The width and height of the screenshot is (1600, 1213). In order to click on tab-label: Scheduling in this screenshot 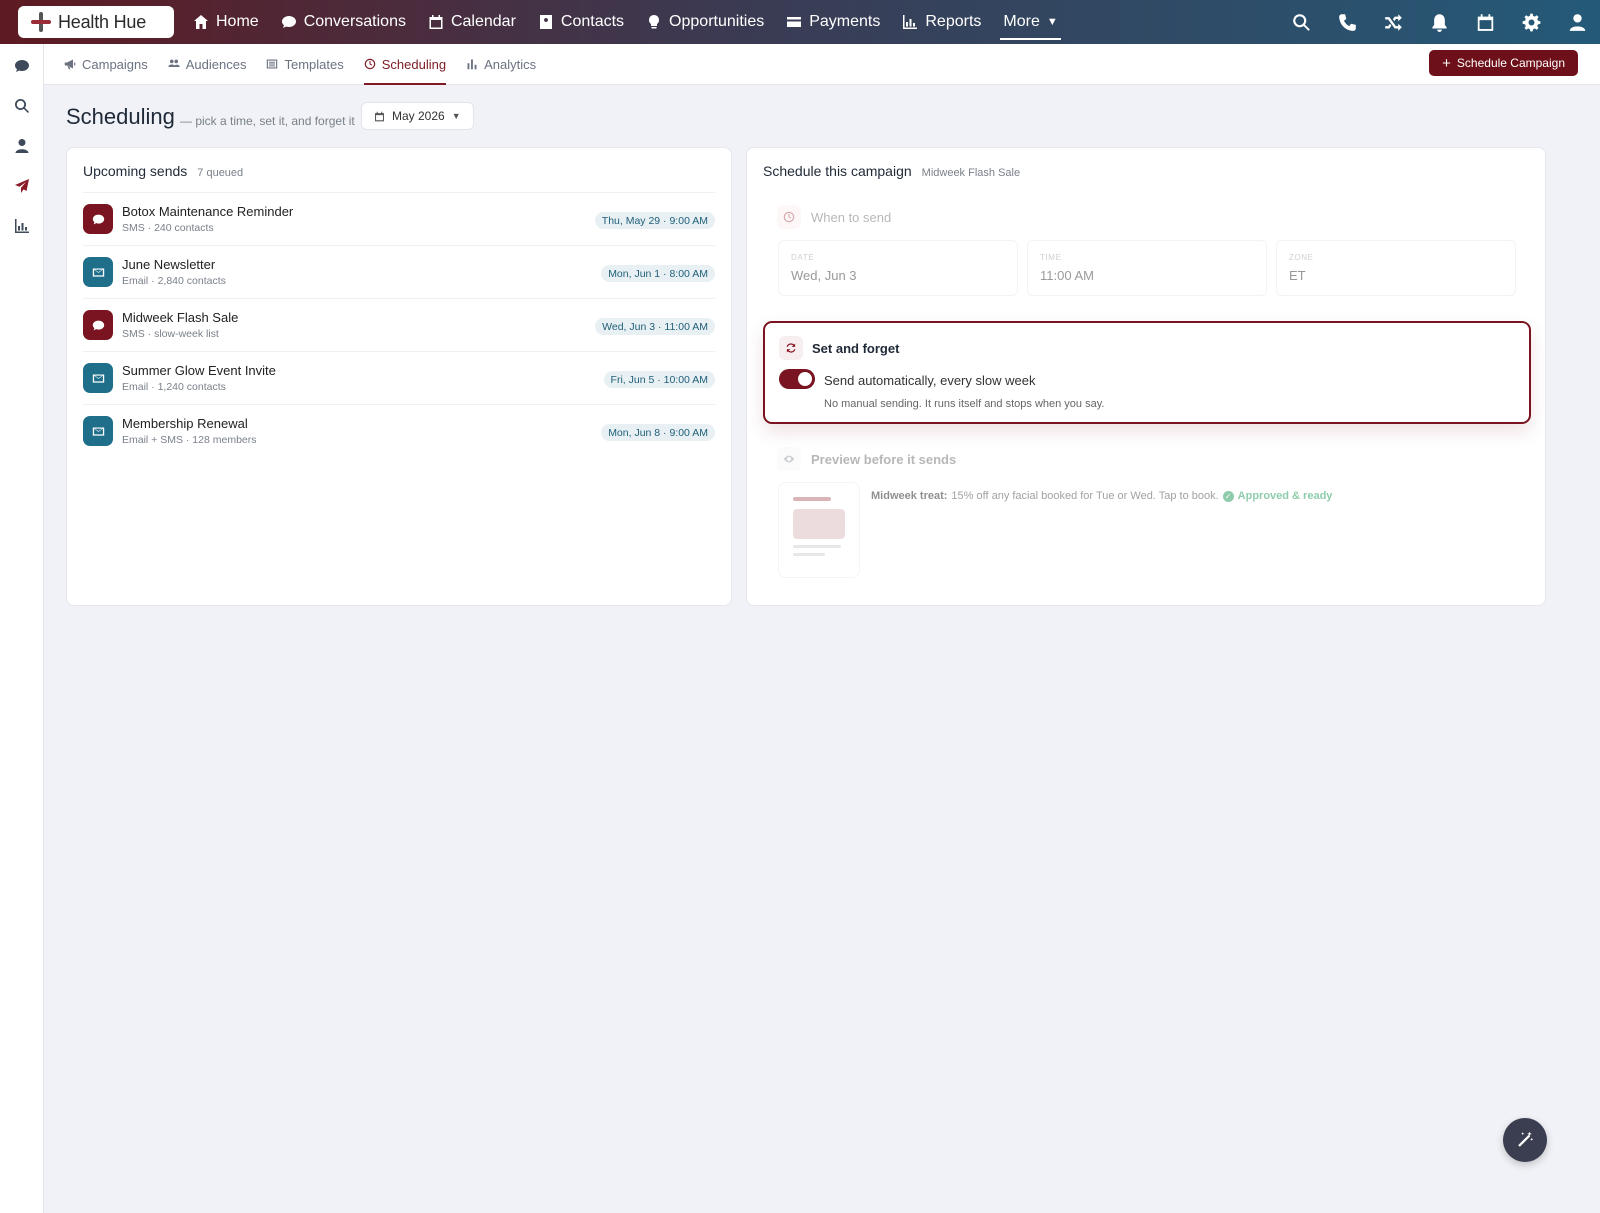, I will do `click(414, 64)`.